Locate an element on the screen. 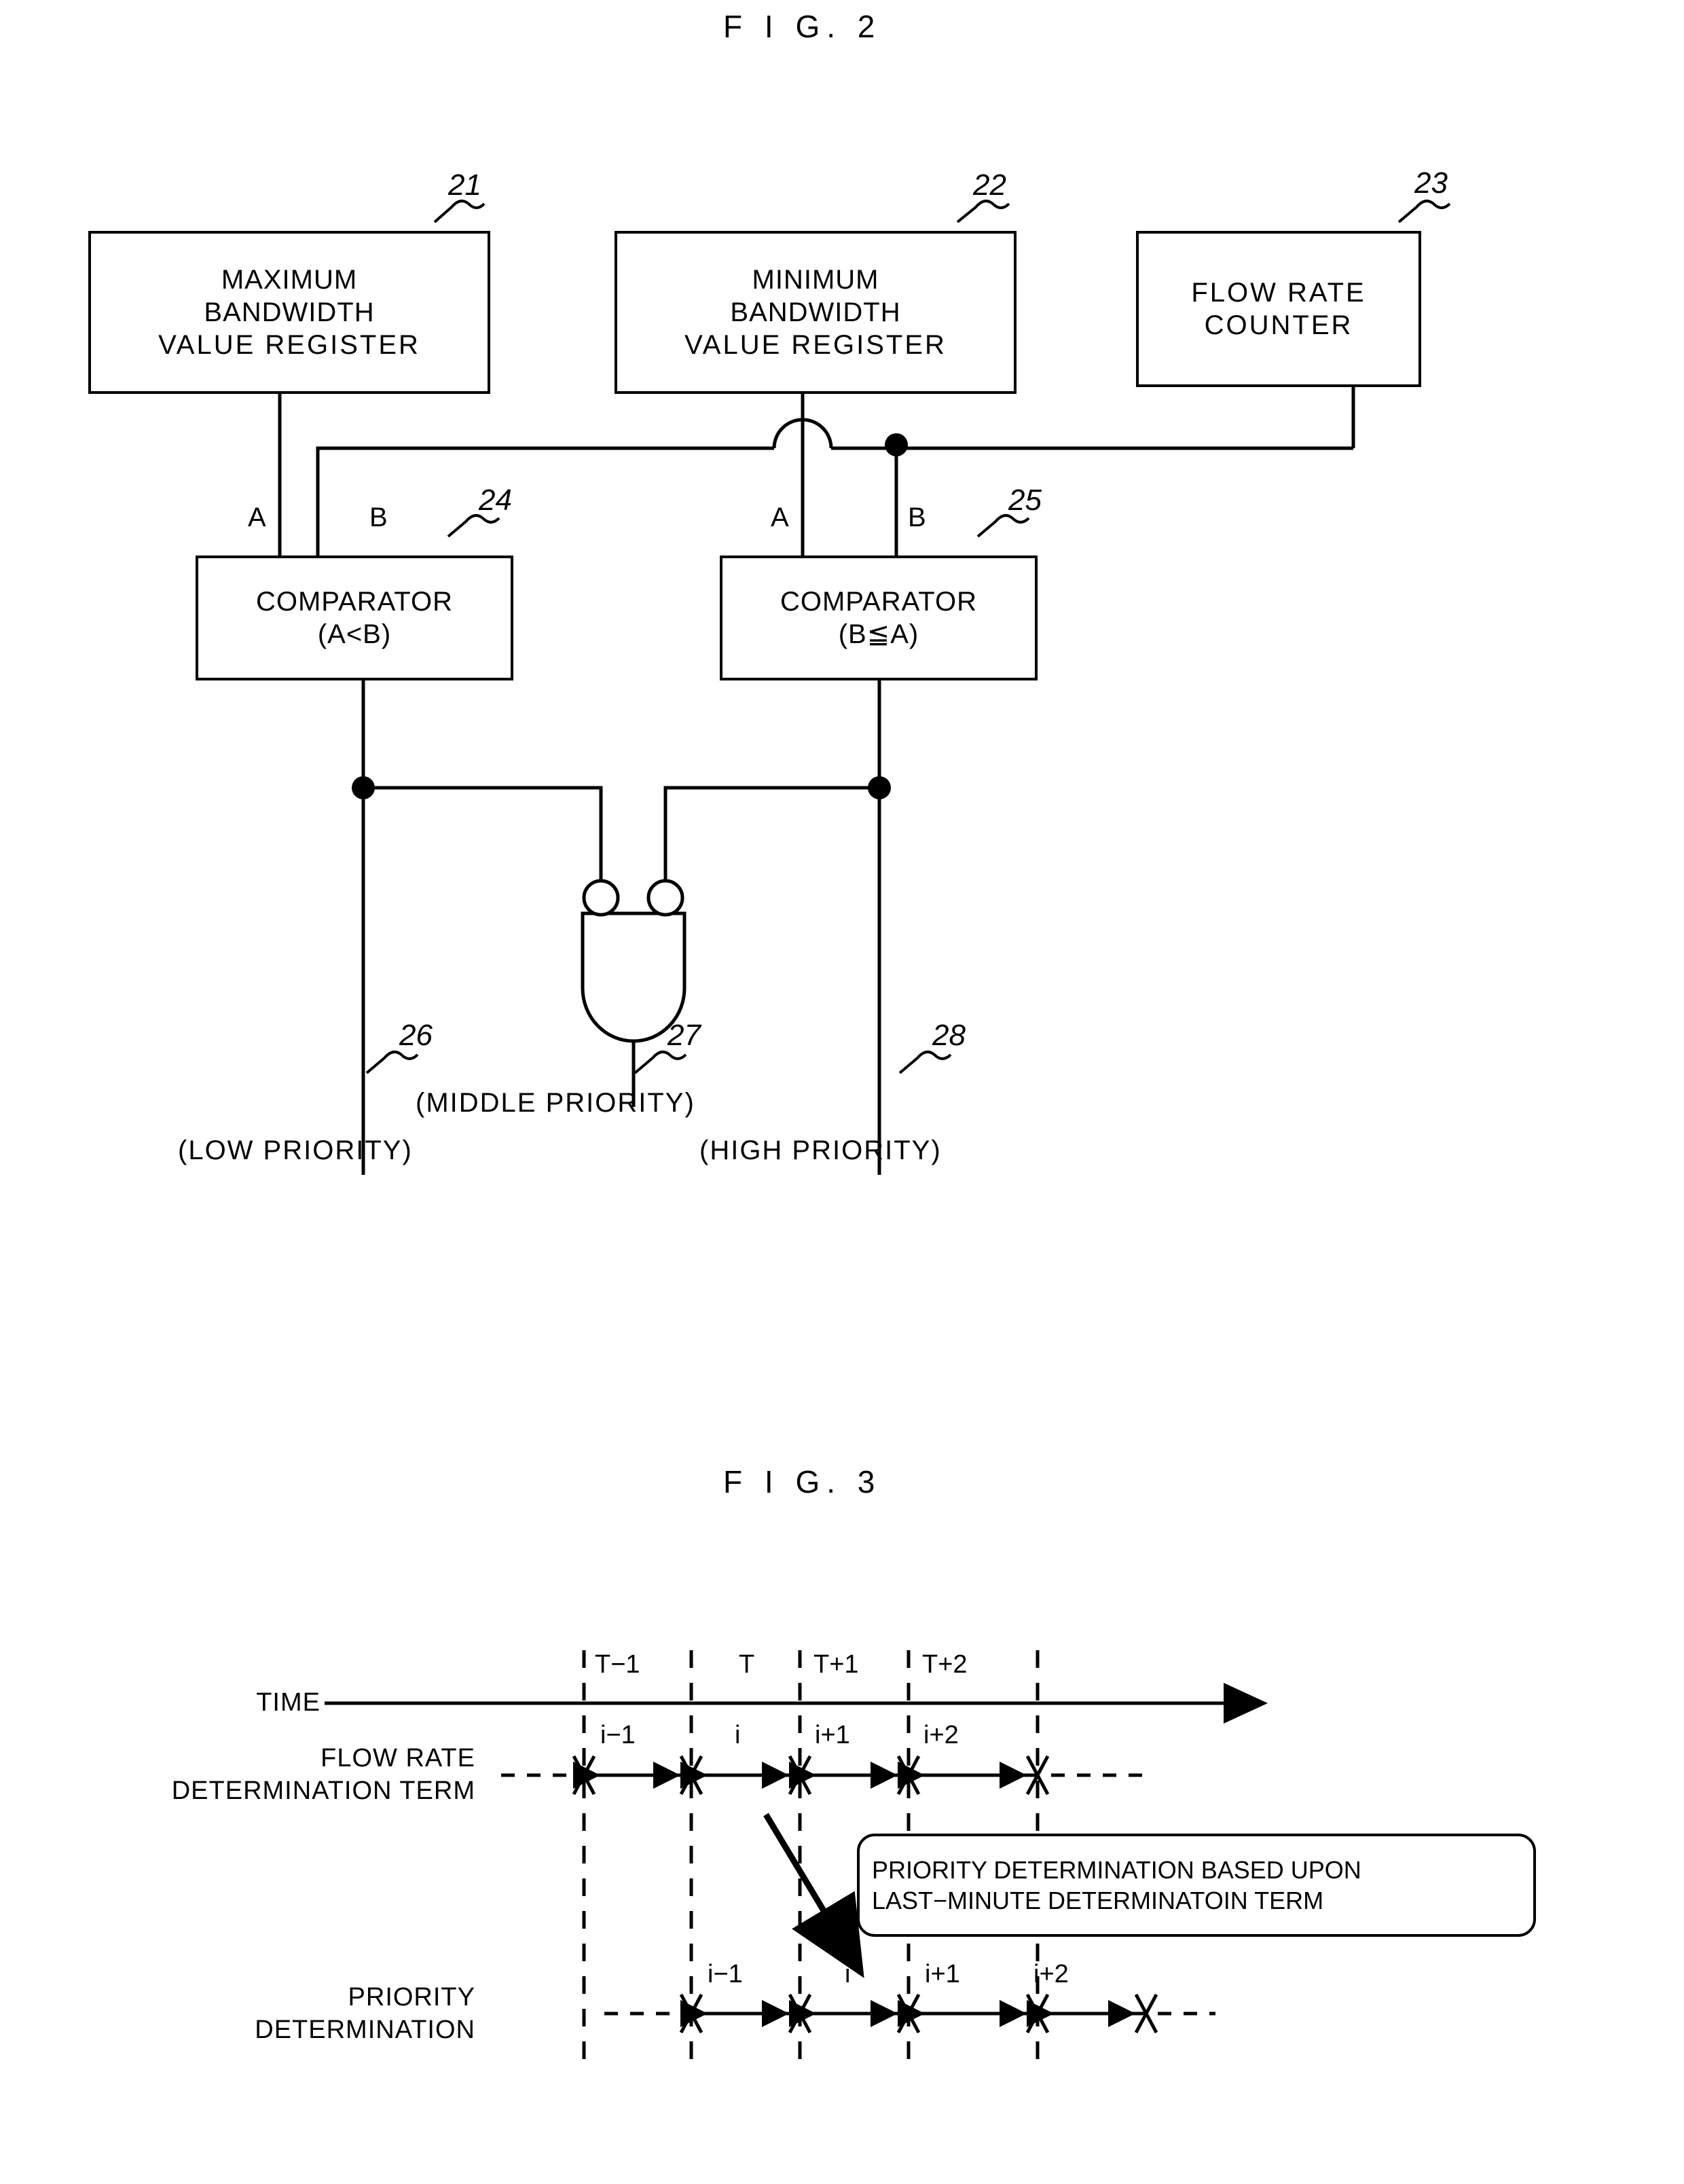 The height and width of the screenshot is (2184, 1684). priority-term-label-2: i+1 is located at coordinates (942, 1974).